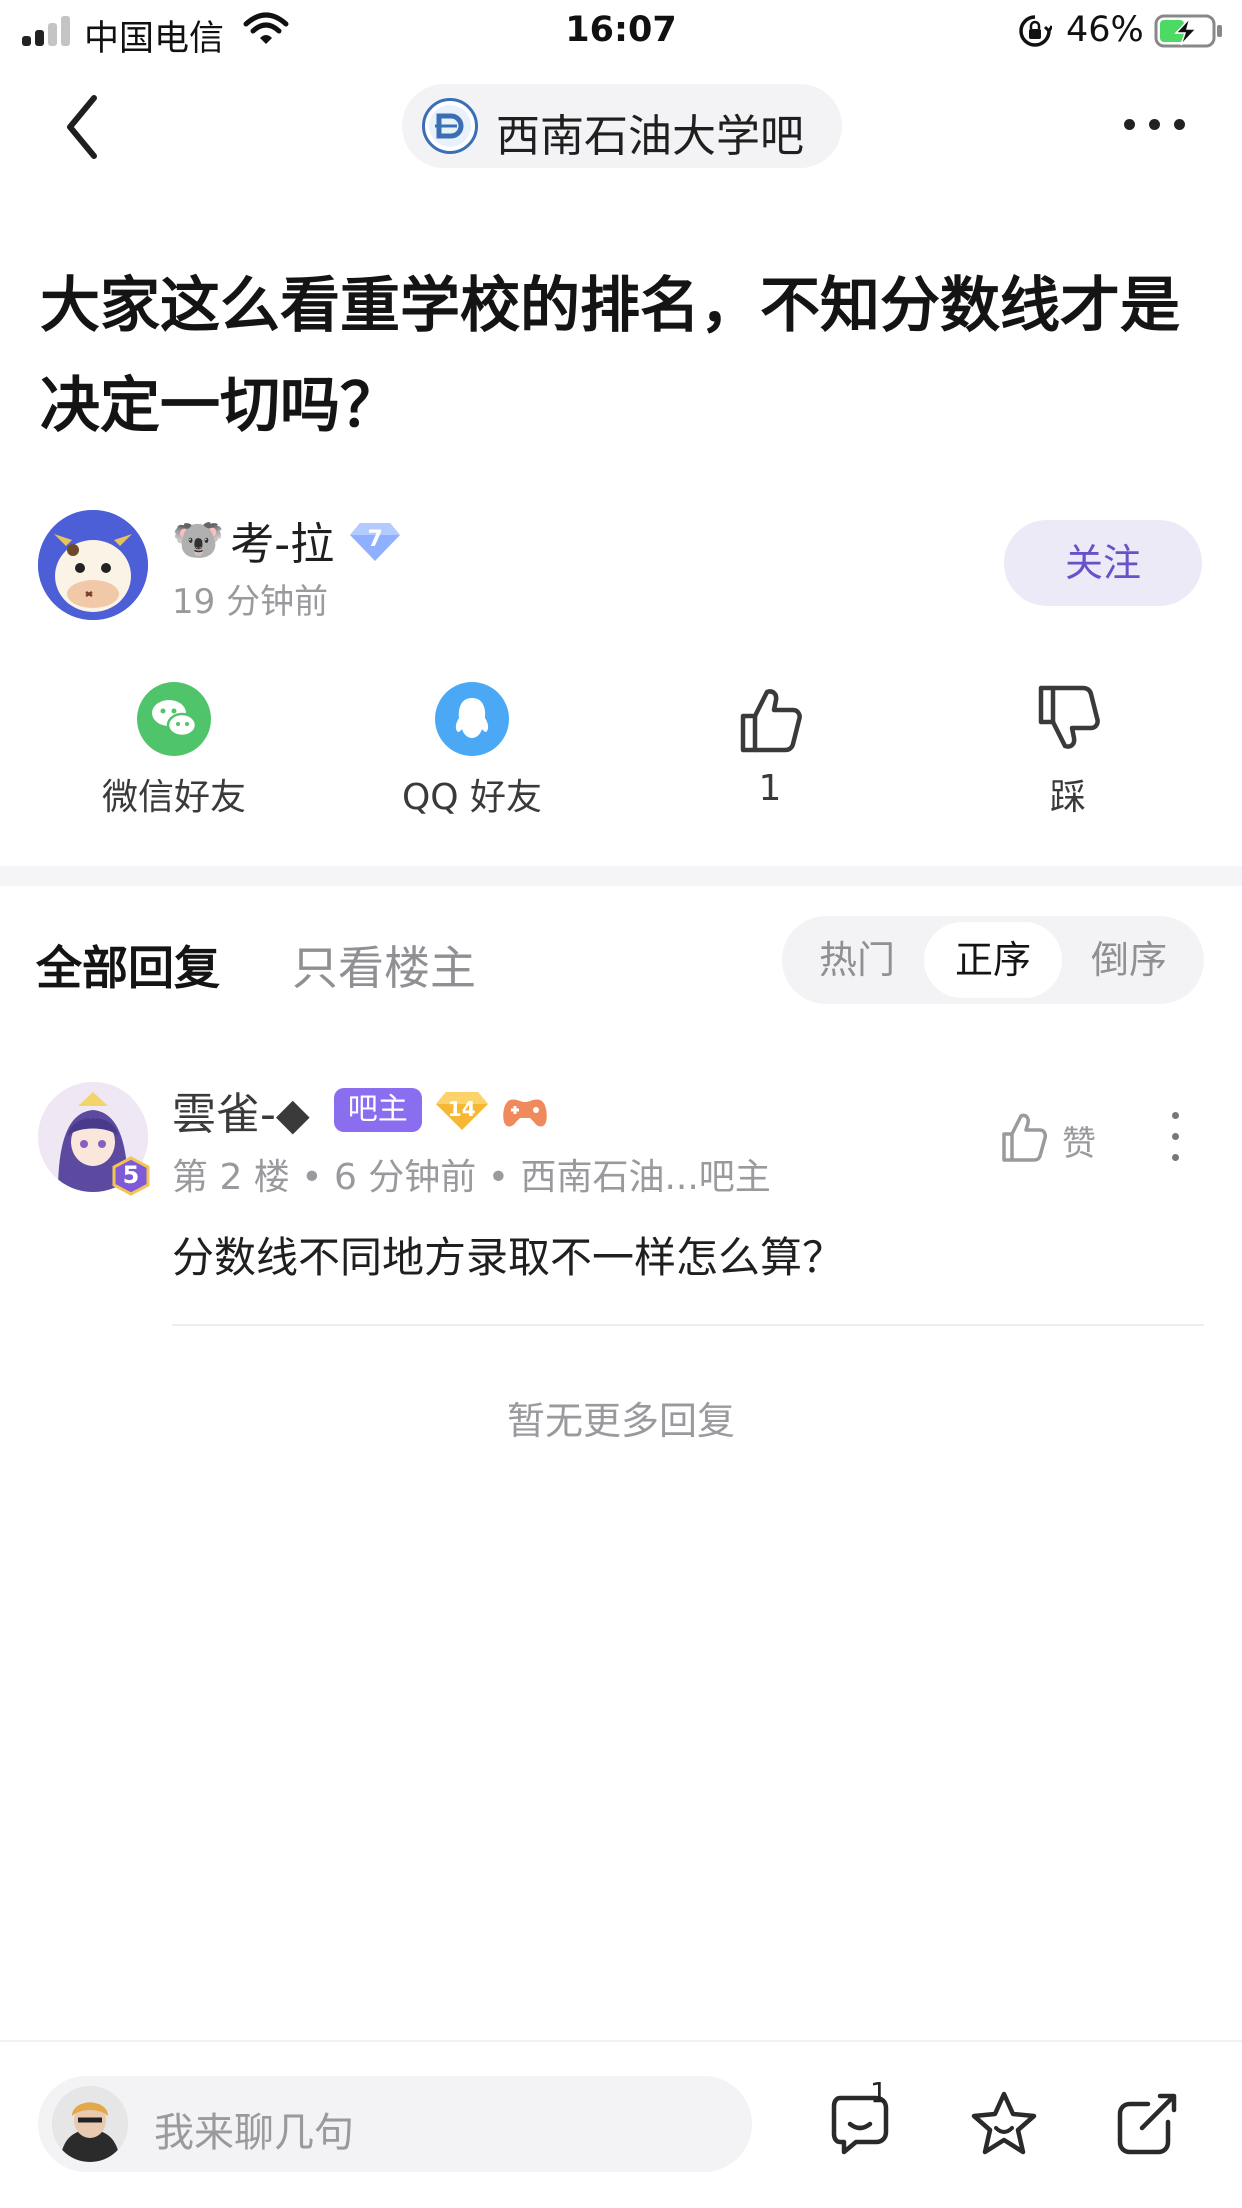  Describe the element at coordinates (621, 876) in the screenshot. I see `section-divider` at that location.